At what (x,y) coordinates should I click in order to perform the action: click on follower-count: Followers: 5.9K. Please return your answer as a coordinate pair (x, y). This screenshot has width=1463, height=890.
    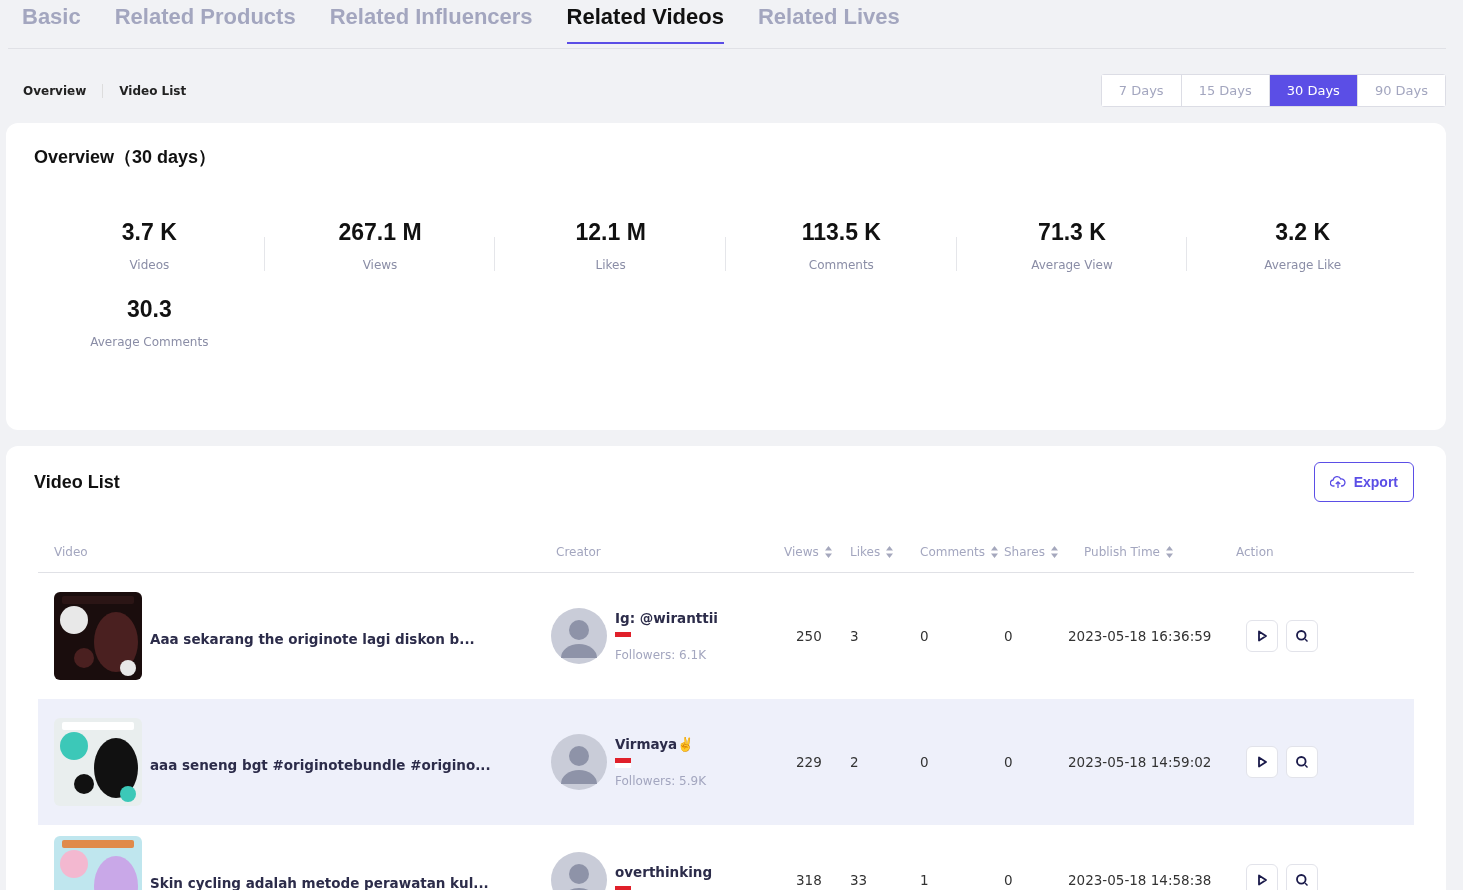
    Looking at the image, I should click on (661, 781).